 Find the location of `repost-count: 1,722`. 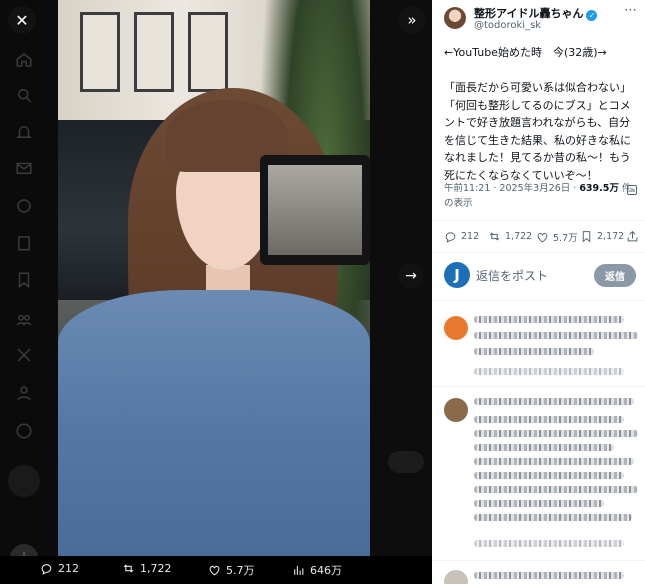

repost-count: 1,722 is located at coordinates (519, 236).